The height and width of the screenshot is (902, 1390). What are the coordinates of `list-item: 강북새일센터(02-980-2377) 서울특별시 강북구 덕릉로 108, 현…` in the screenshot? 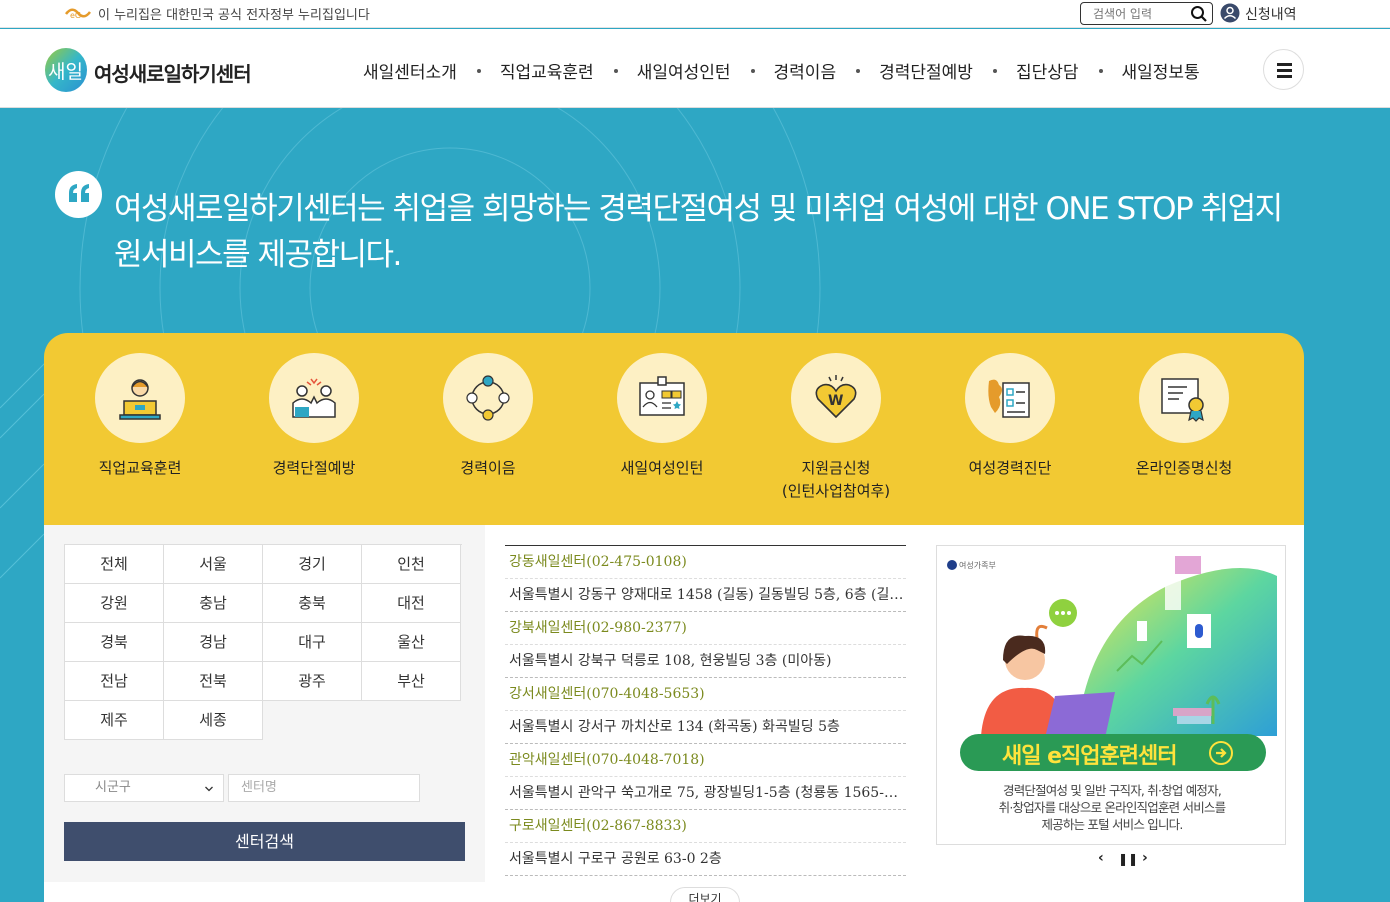 It's located at (705, 645).